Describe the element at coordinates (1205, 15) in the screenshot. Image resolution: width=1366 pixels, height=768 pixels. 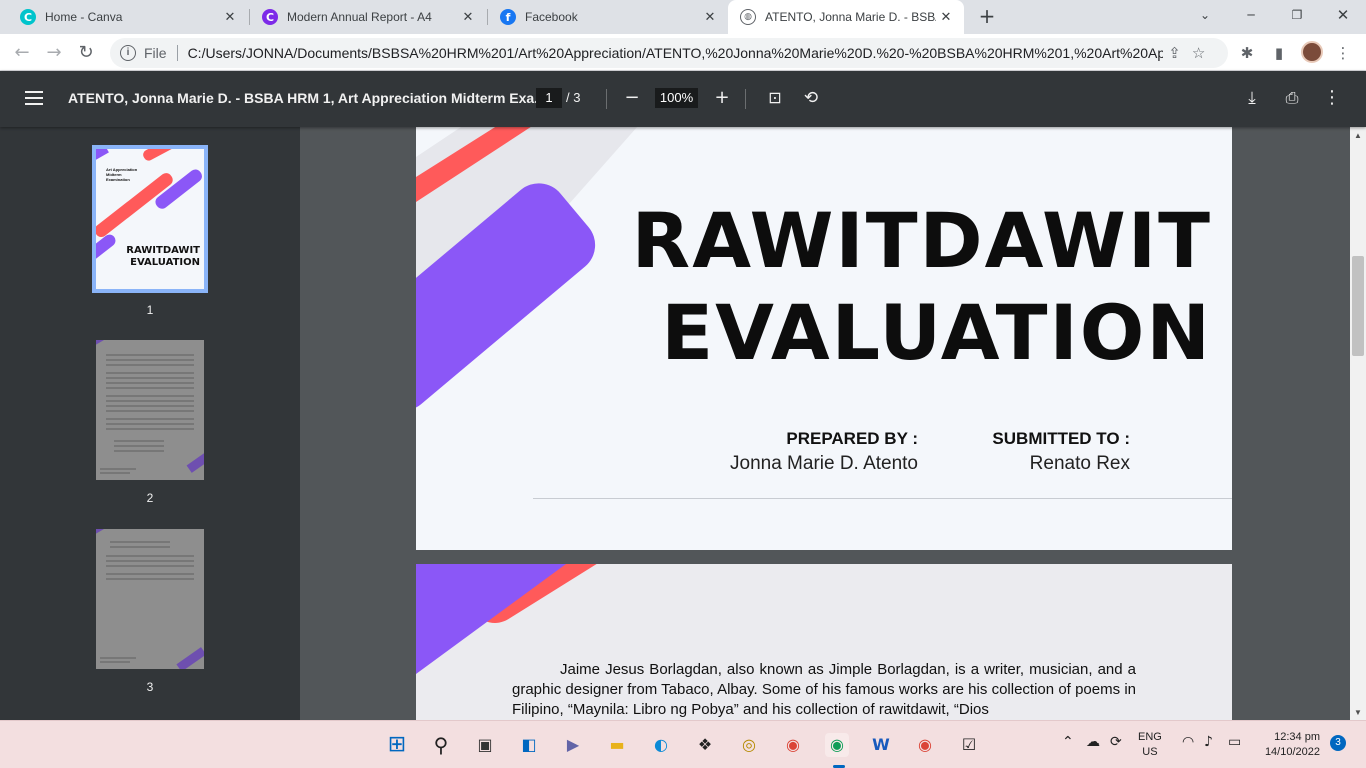
I see `tab-search-icon: ⌄` at that location.